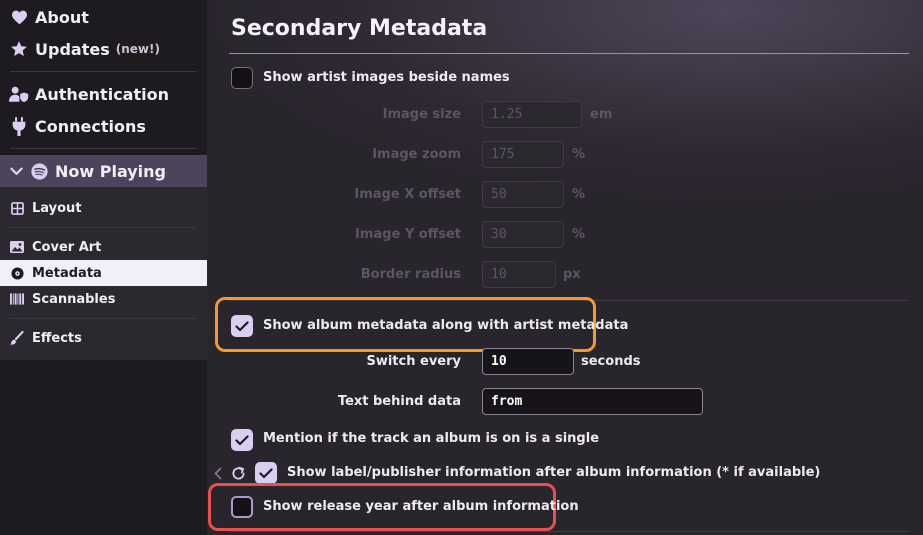 The height and width of the screenshot is (535, 923). I want to click on plug-icon, so click(19, 126).